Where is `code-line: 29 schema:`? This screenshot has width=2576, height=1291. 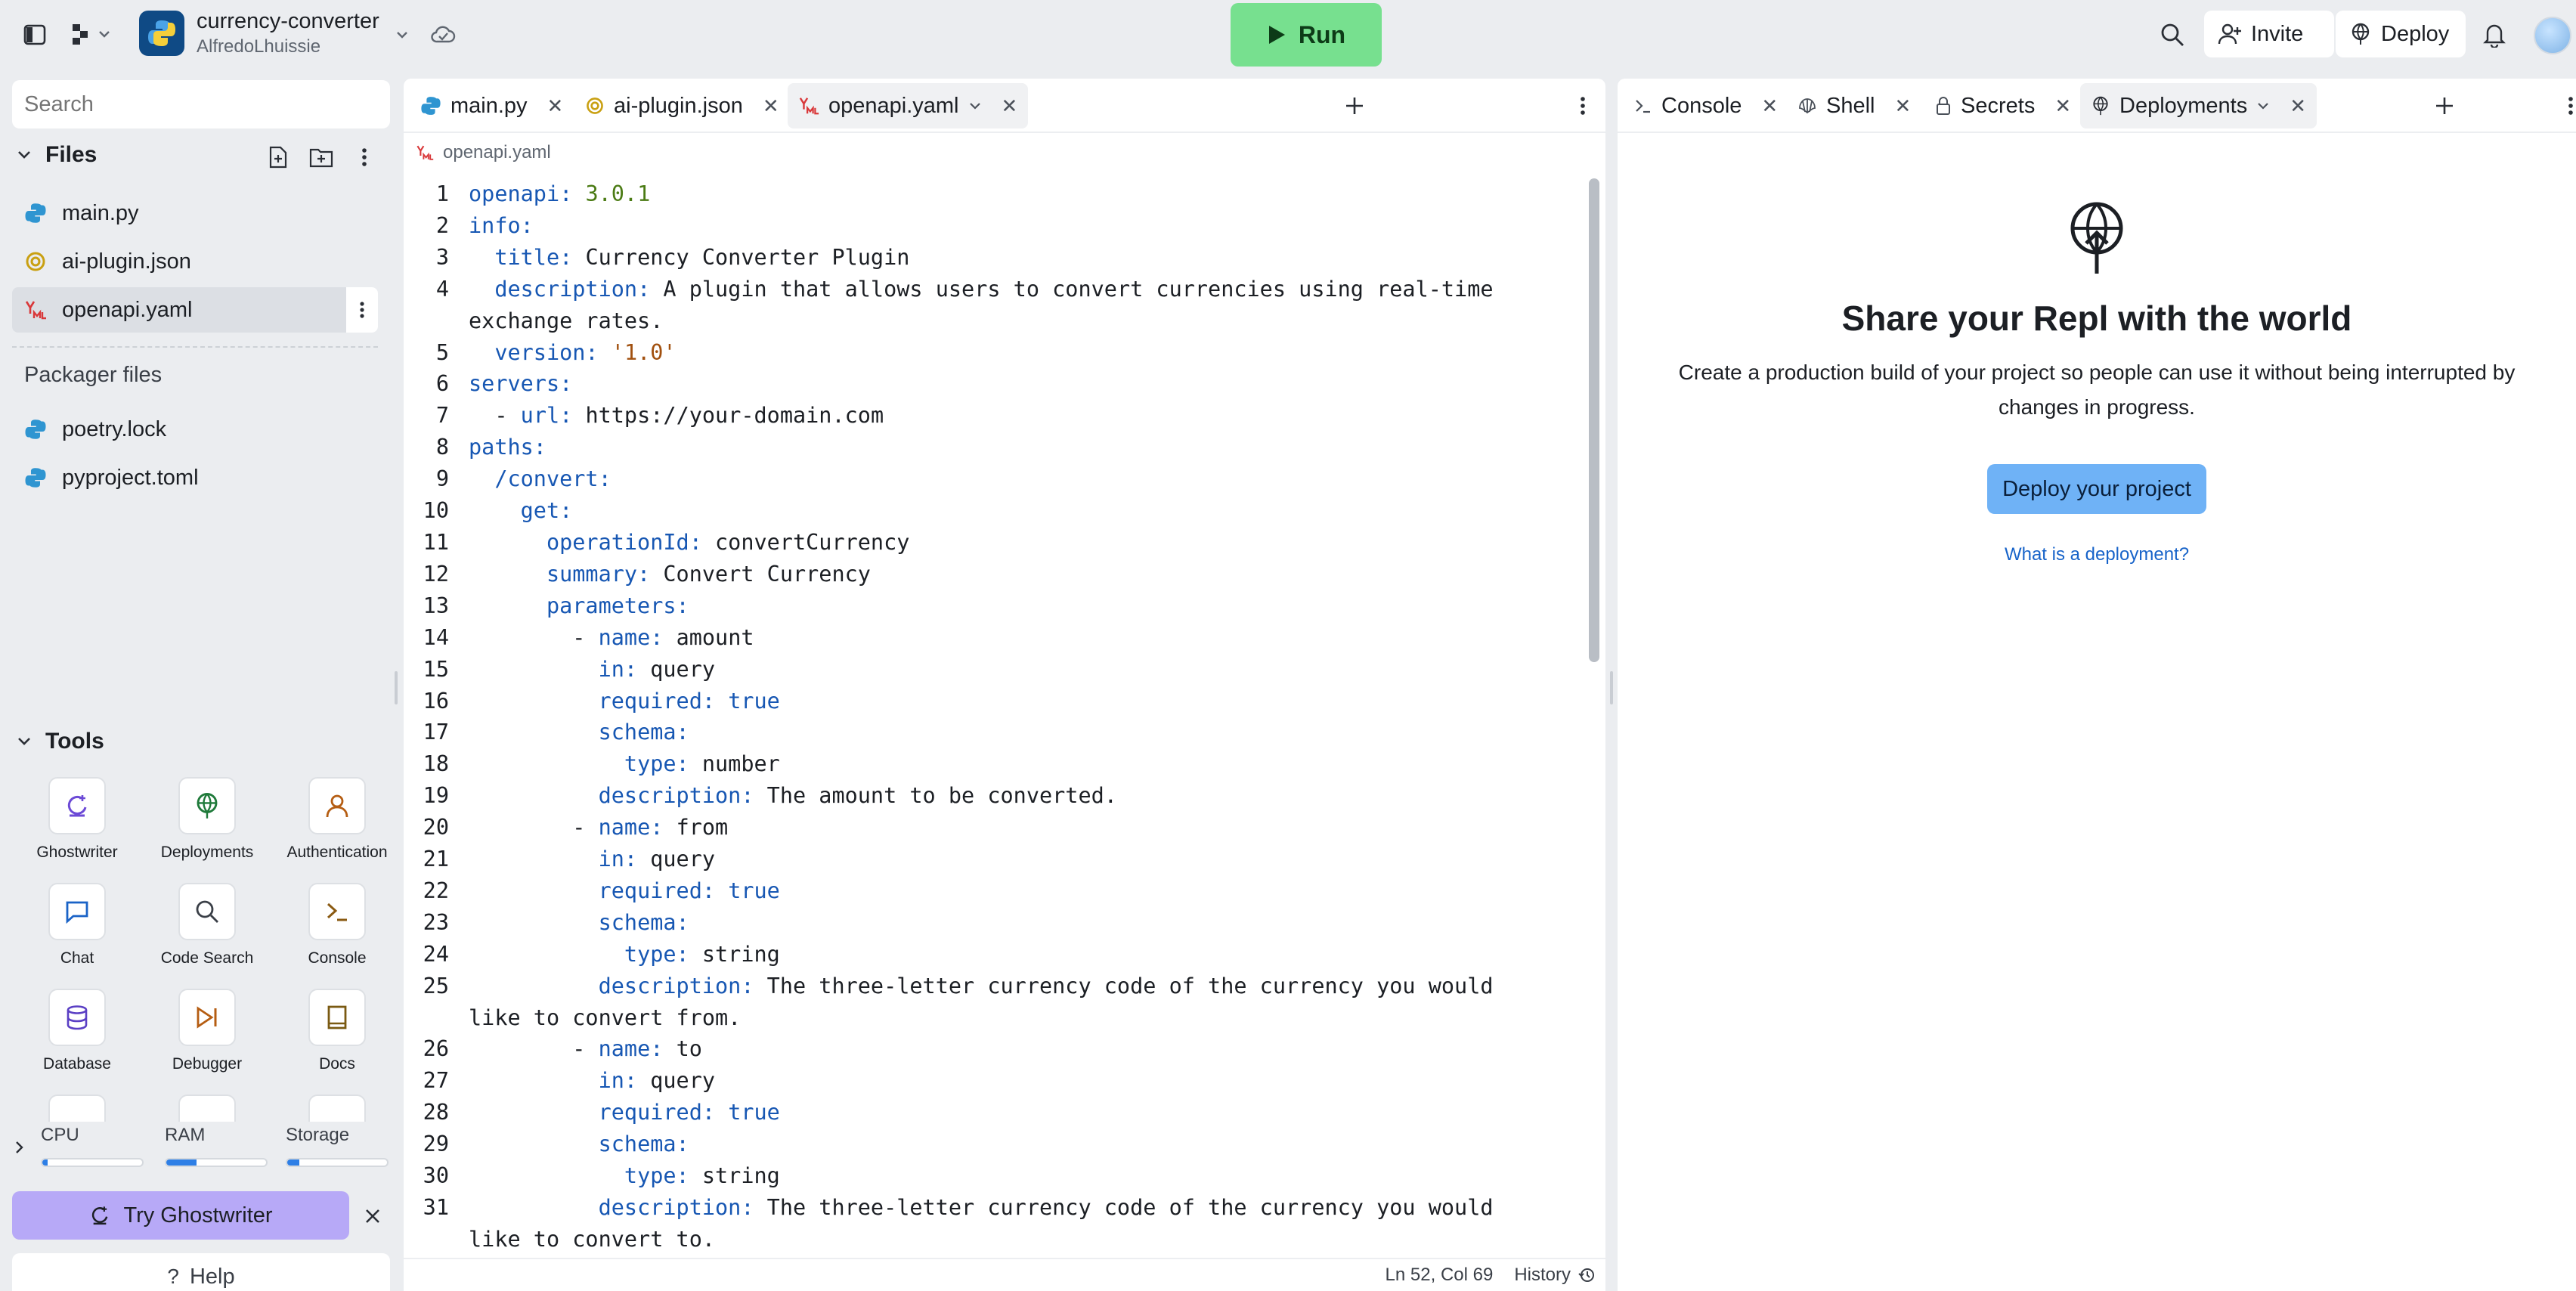
code-line: 29 schema: is located at coordinates (993, 1144).